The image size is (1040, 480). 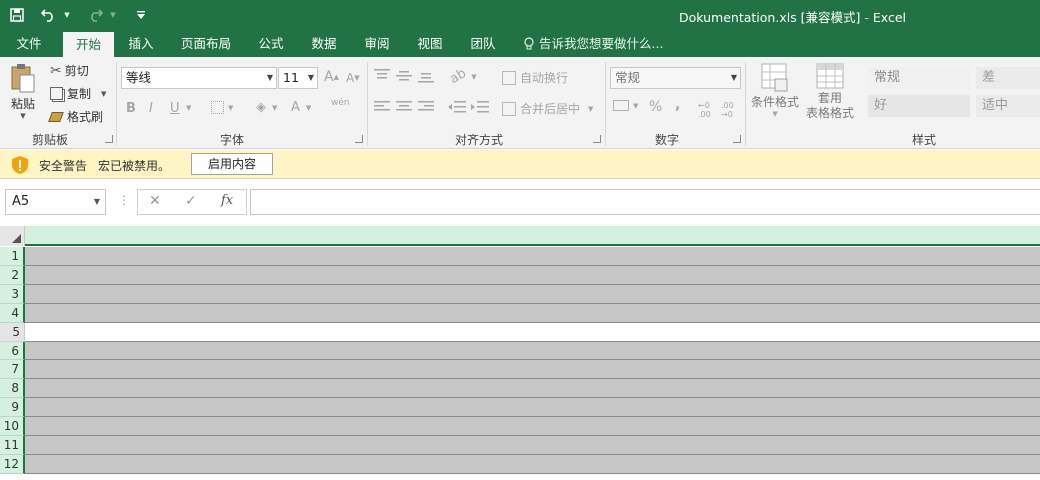 I want to click on confirm-icon: ✓, so click(x=191, y=201).